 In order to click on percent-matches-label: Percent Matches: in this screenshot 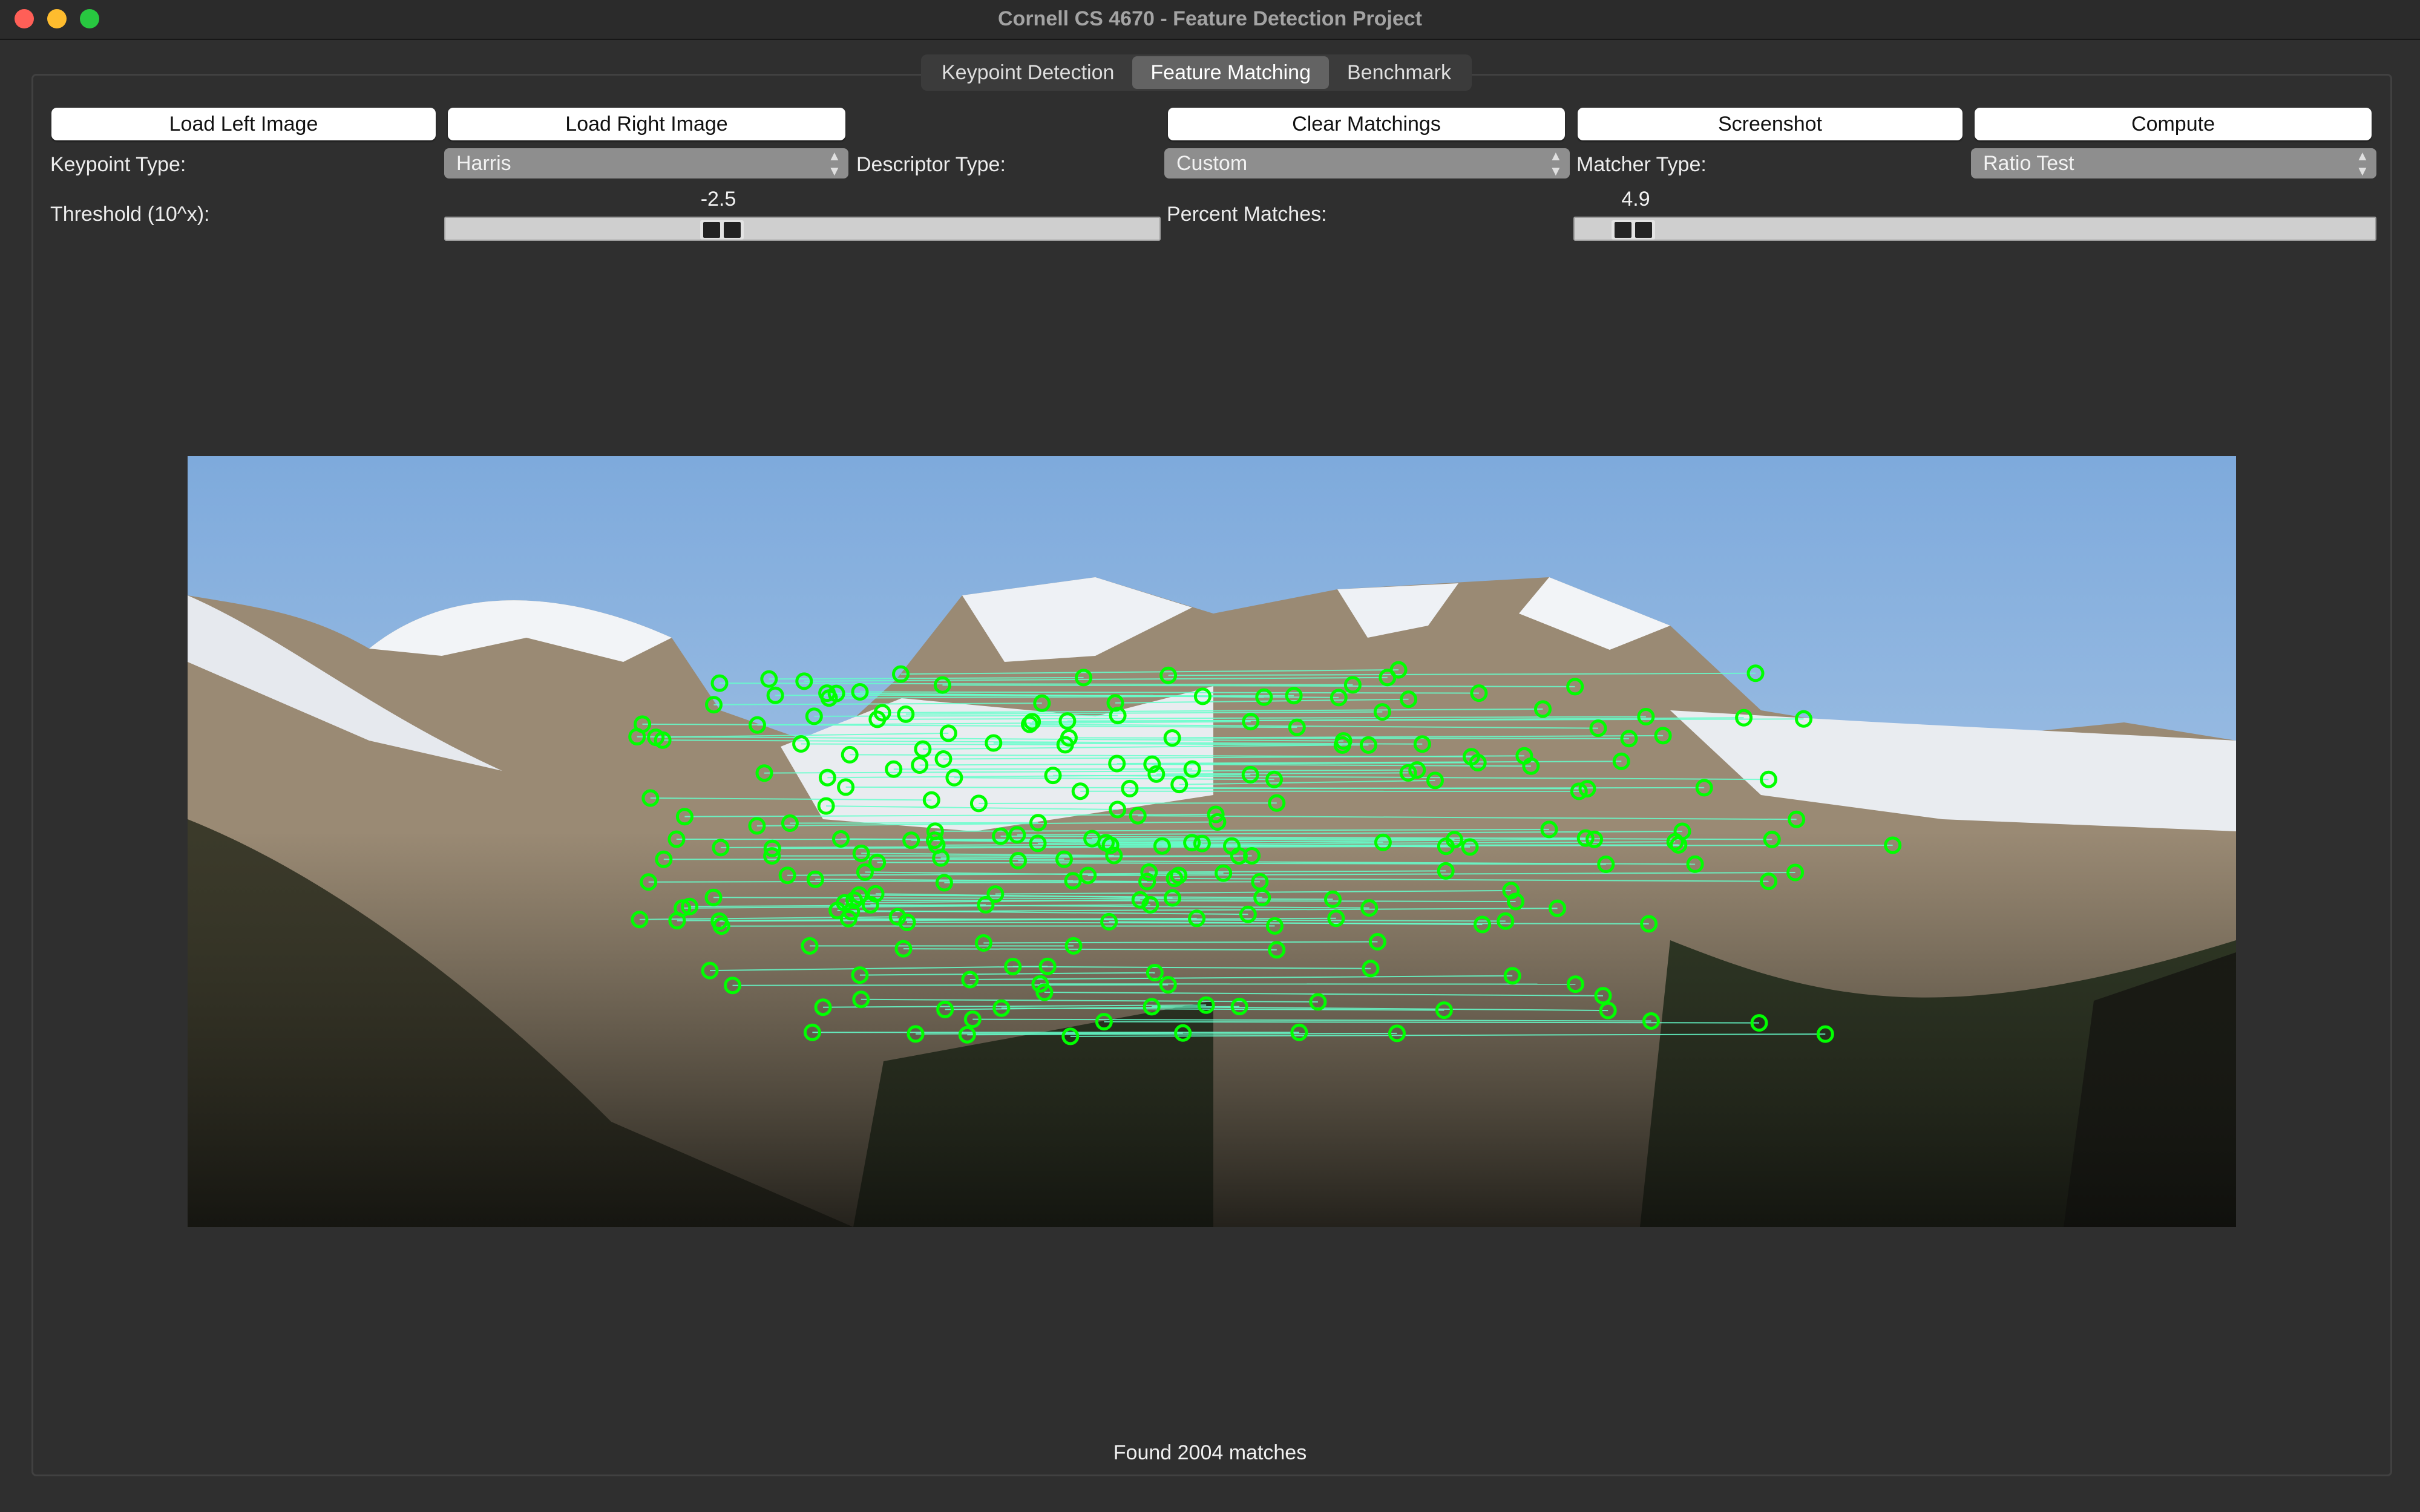, I will do `click(1247, 214)`.